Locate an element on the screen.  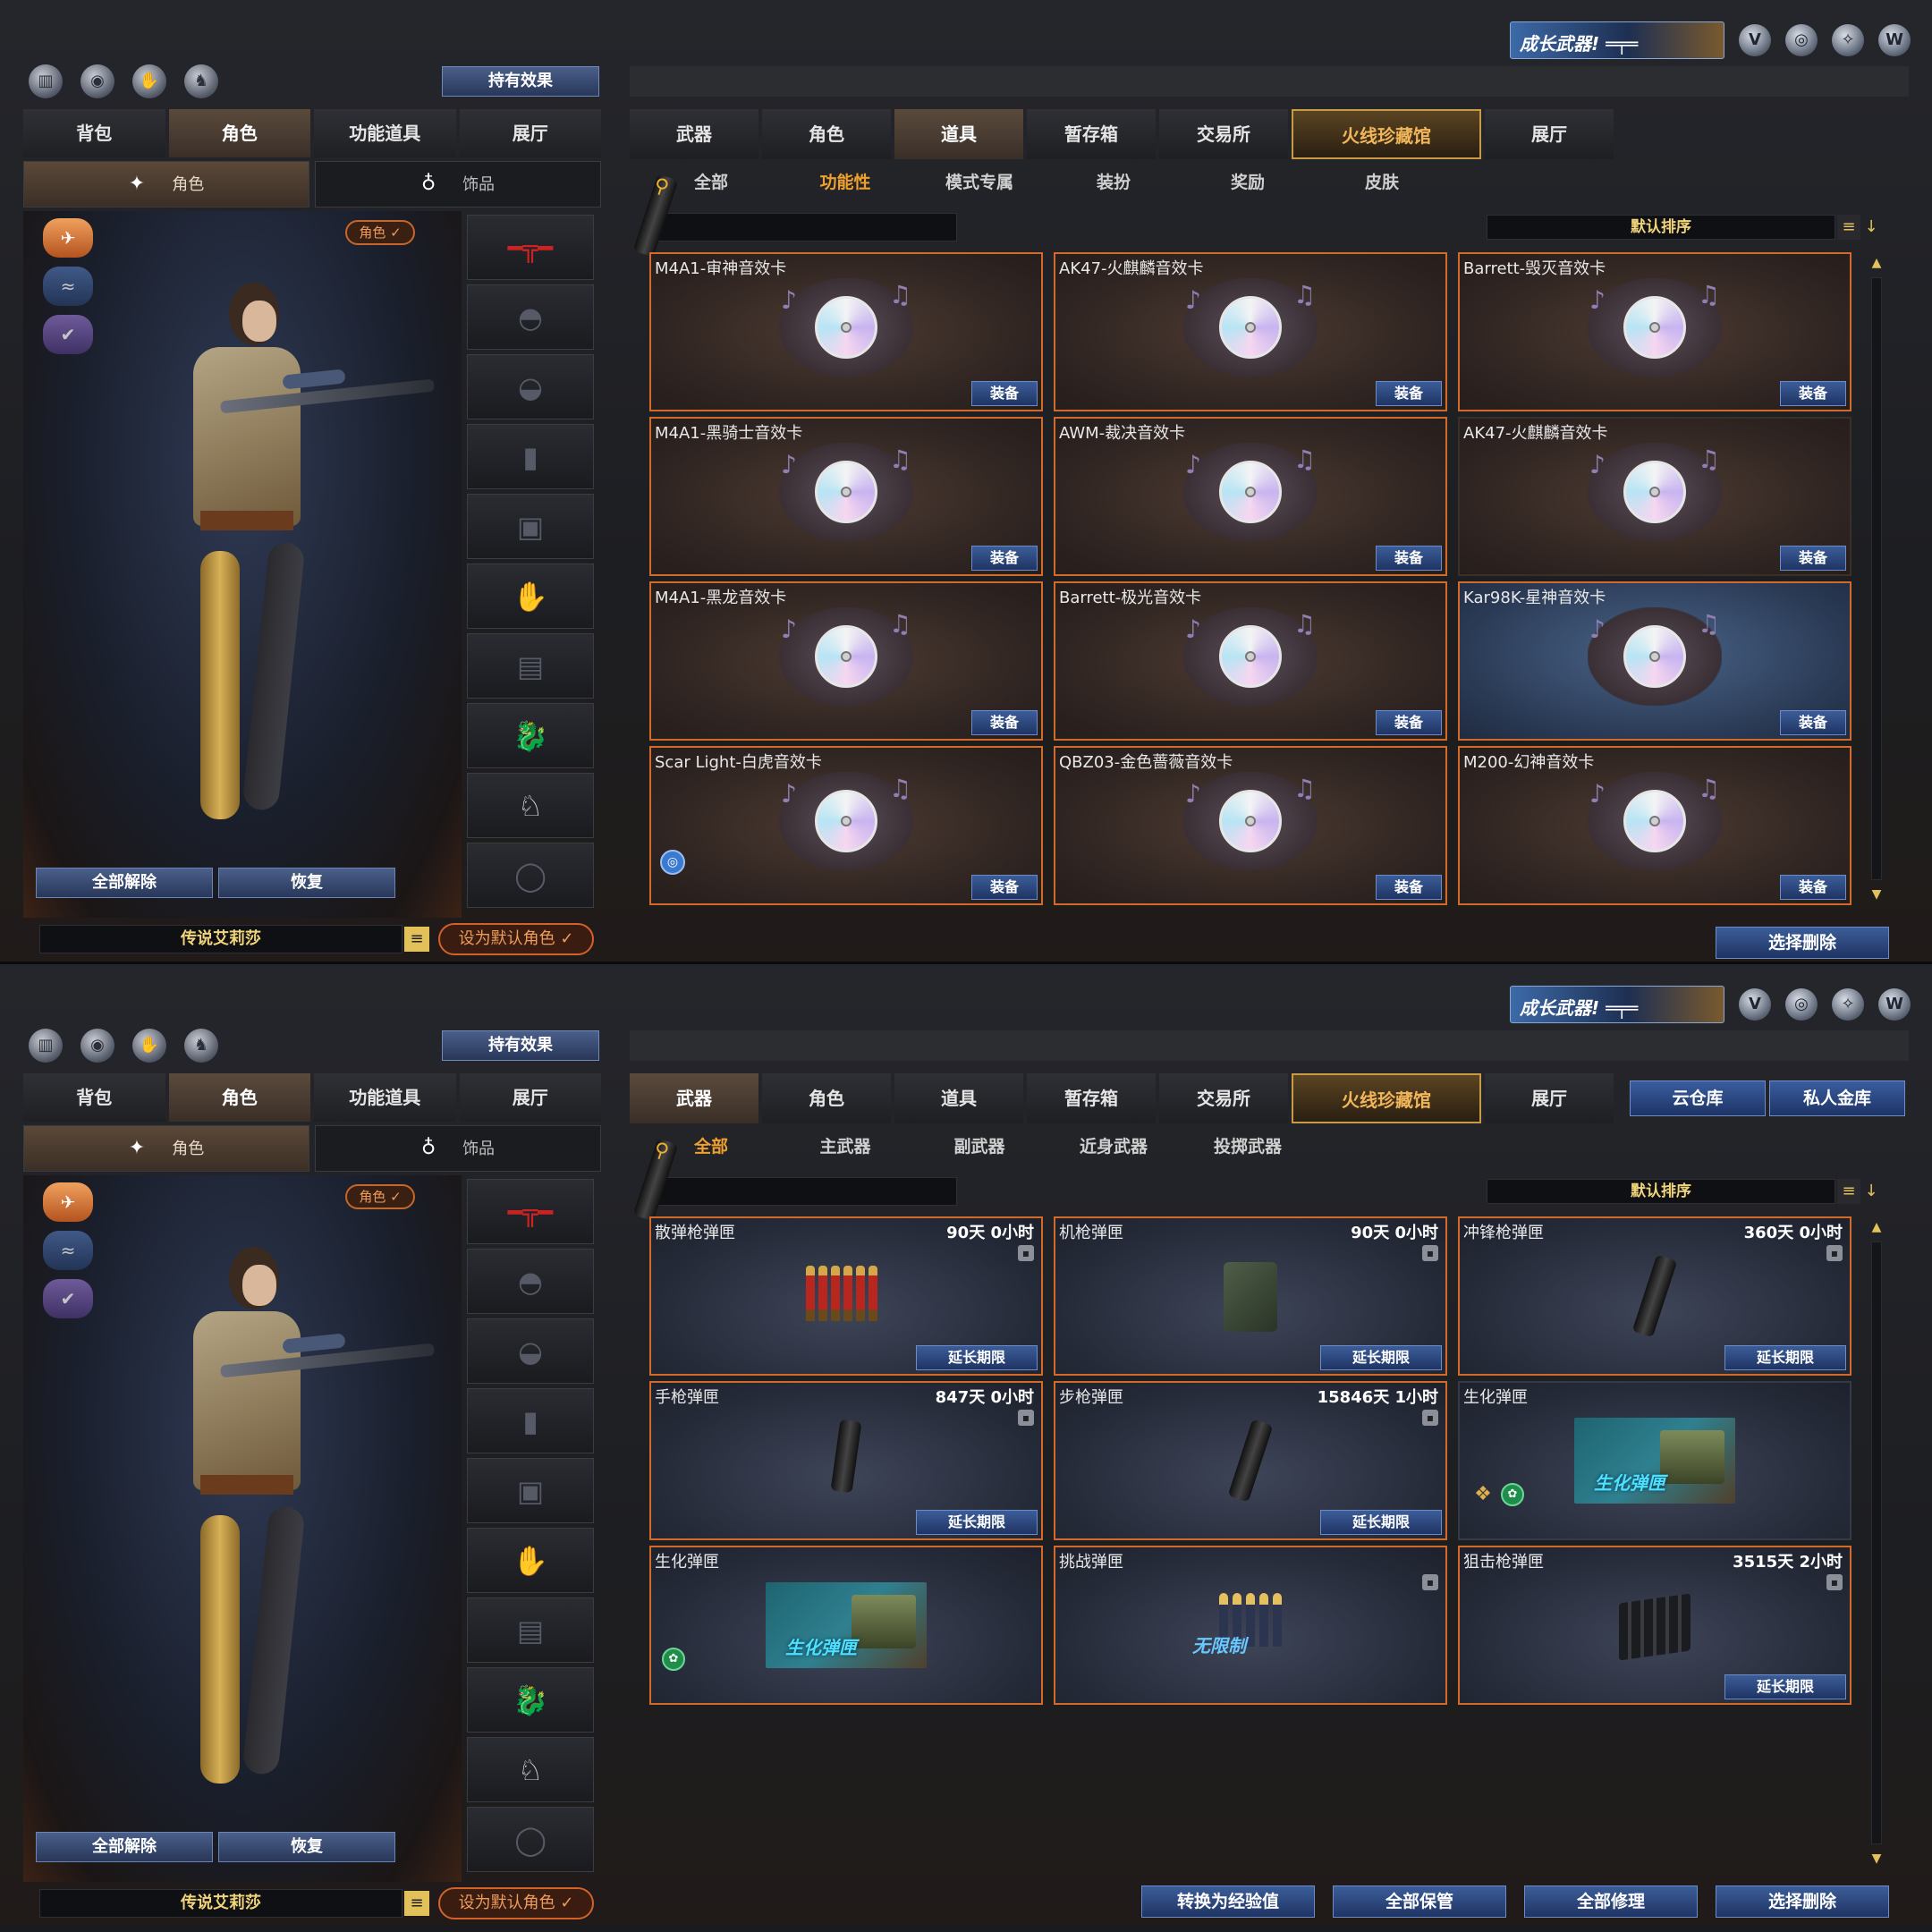
unequip-all-button: 全部解除 is located at coordinates (124, 1847).